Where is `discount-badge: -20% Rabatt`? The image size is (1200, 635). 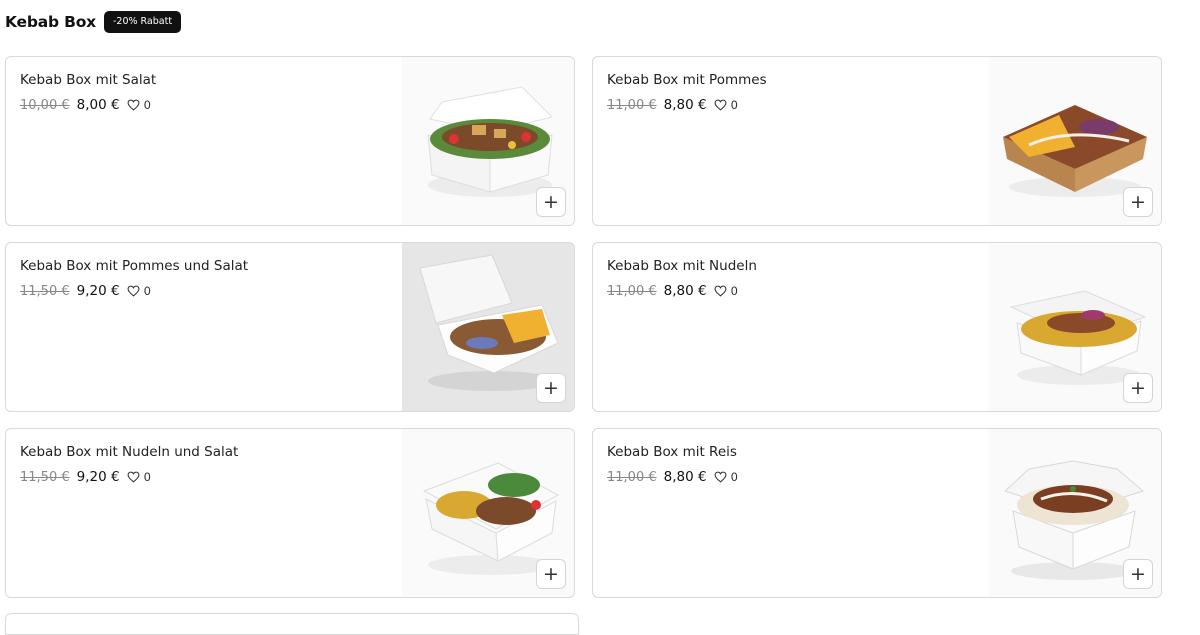
discount-badge: -20% Rabatt is located at coordinates (142, 22).